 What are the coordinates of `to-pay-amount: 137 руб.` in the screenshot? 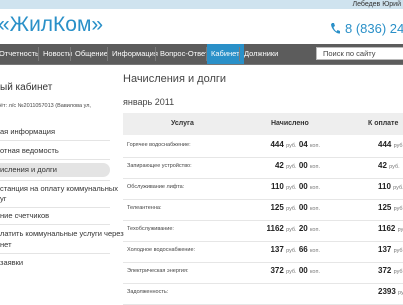 It's located at (390, 249).